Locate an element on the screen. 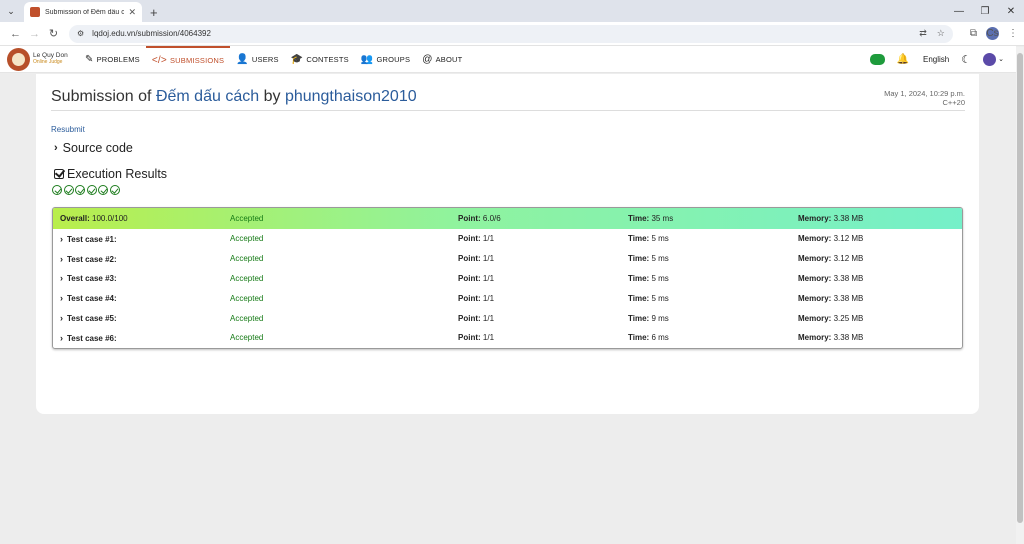  site-logo: Le Quy Don Online Judge is located at coordinates (43, 59).